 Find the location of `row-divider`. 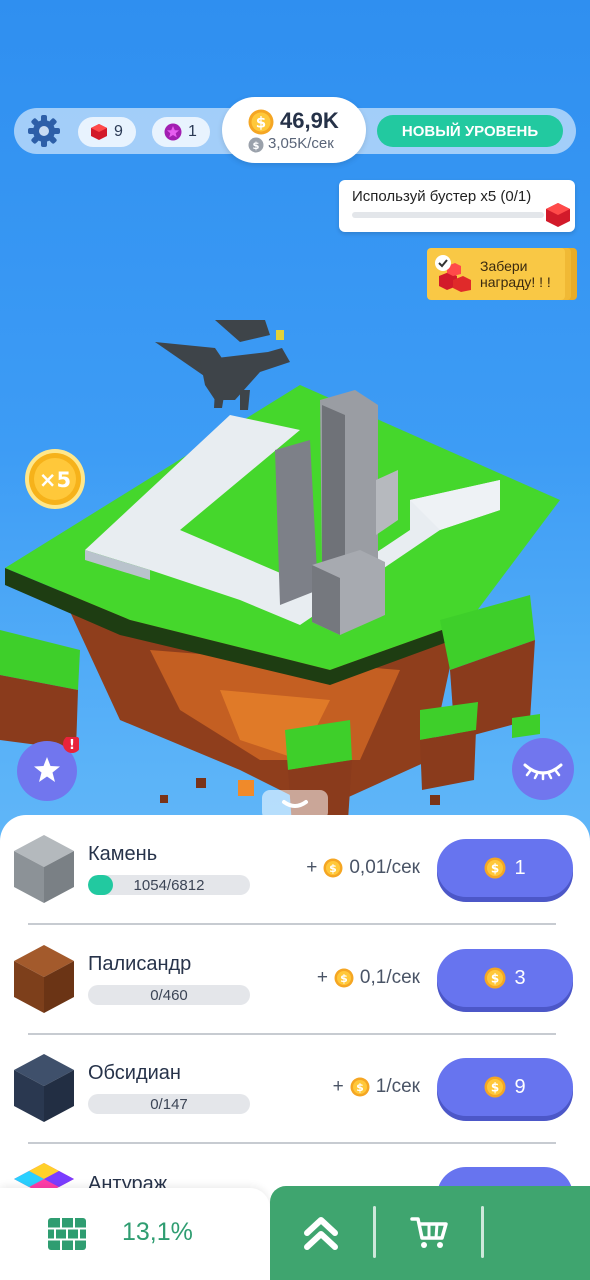

row-divider is located at coordinates (292, 1143).